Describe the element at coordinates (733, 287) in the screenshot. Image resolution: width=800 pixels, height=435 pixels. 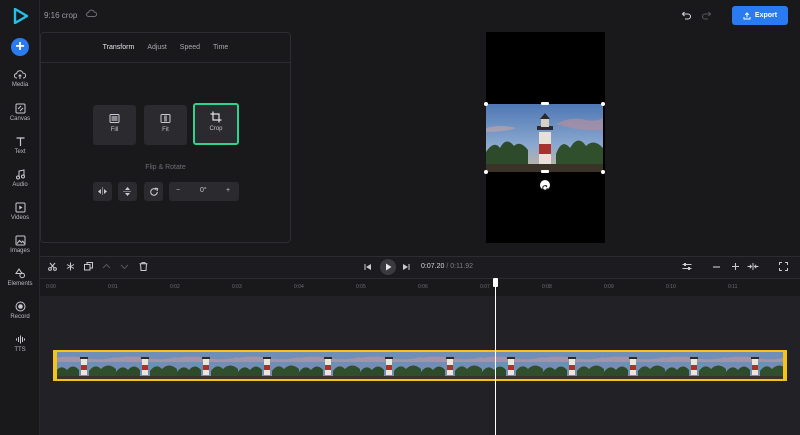
I see `ruler-tick-label: 0:11` at that location.